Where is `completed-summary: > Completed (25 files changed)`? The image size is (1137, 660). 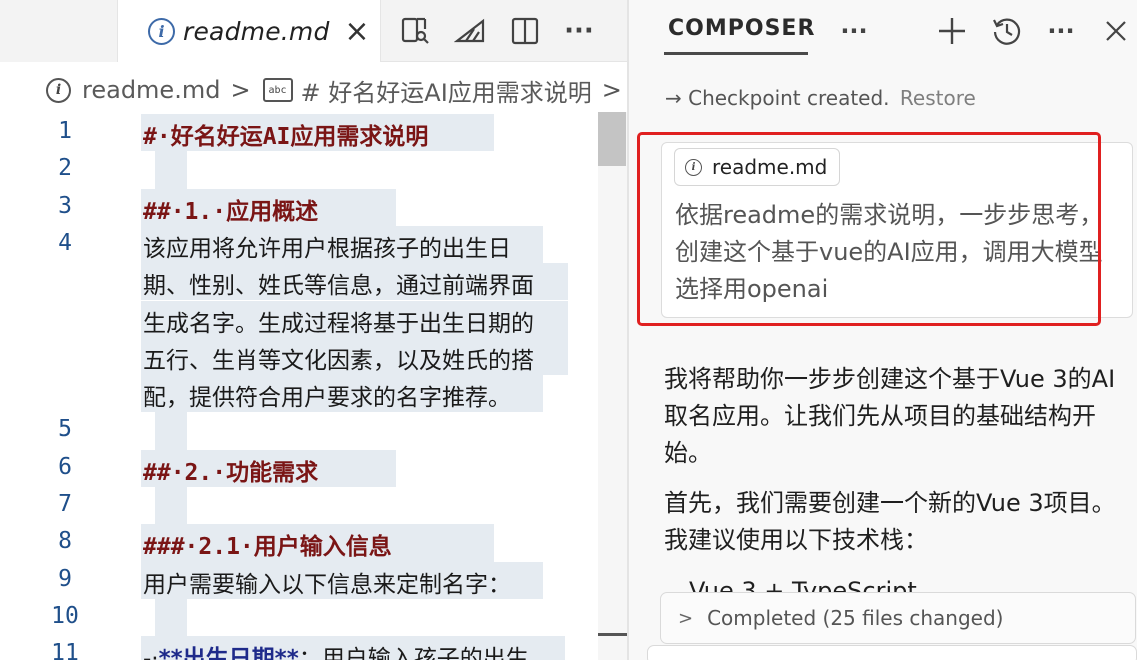 completed-summary: > Completed (25 files changed) is located at coordinates (898, 618).